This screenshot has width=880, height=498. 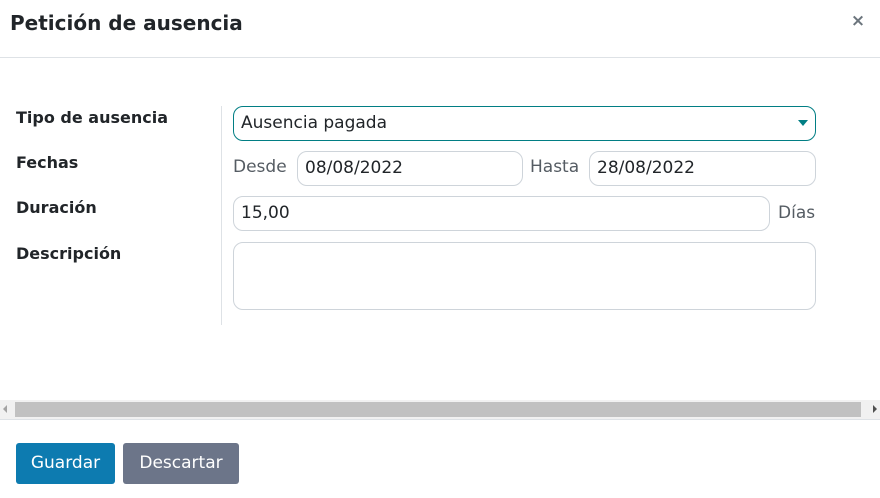 I want to click on description-label: Descripción, so click(x=69, y=253).